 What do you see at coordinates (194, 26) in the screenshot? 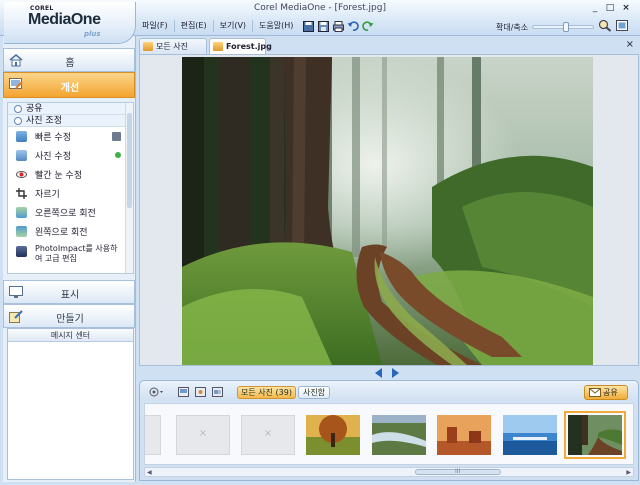
I see `menu-edit: 편집(E)` at bounding box center [194, 26].